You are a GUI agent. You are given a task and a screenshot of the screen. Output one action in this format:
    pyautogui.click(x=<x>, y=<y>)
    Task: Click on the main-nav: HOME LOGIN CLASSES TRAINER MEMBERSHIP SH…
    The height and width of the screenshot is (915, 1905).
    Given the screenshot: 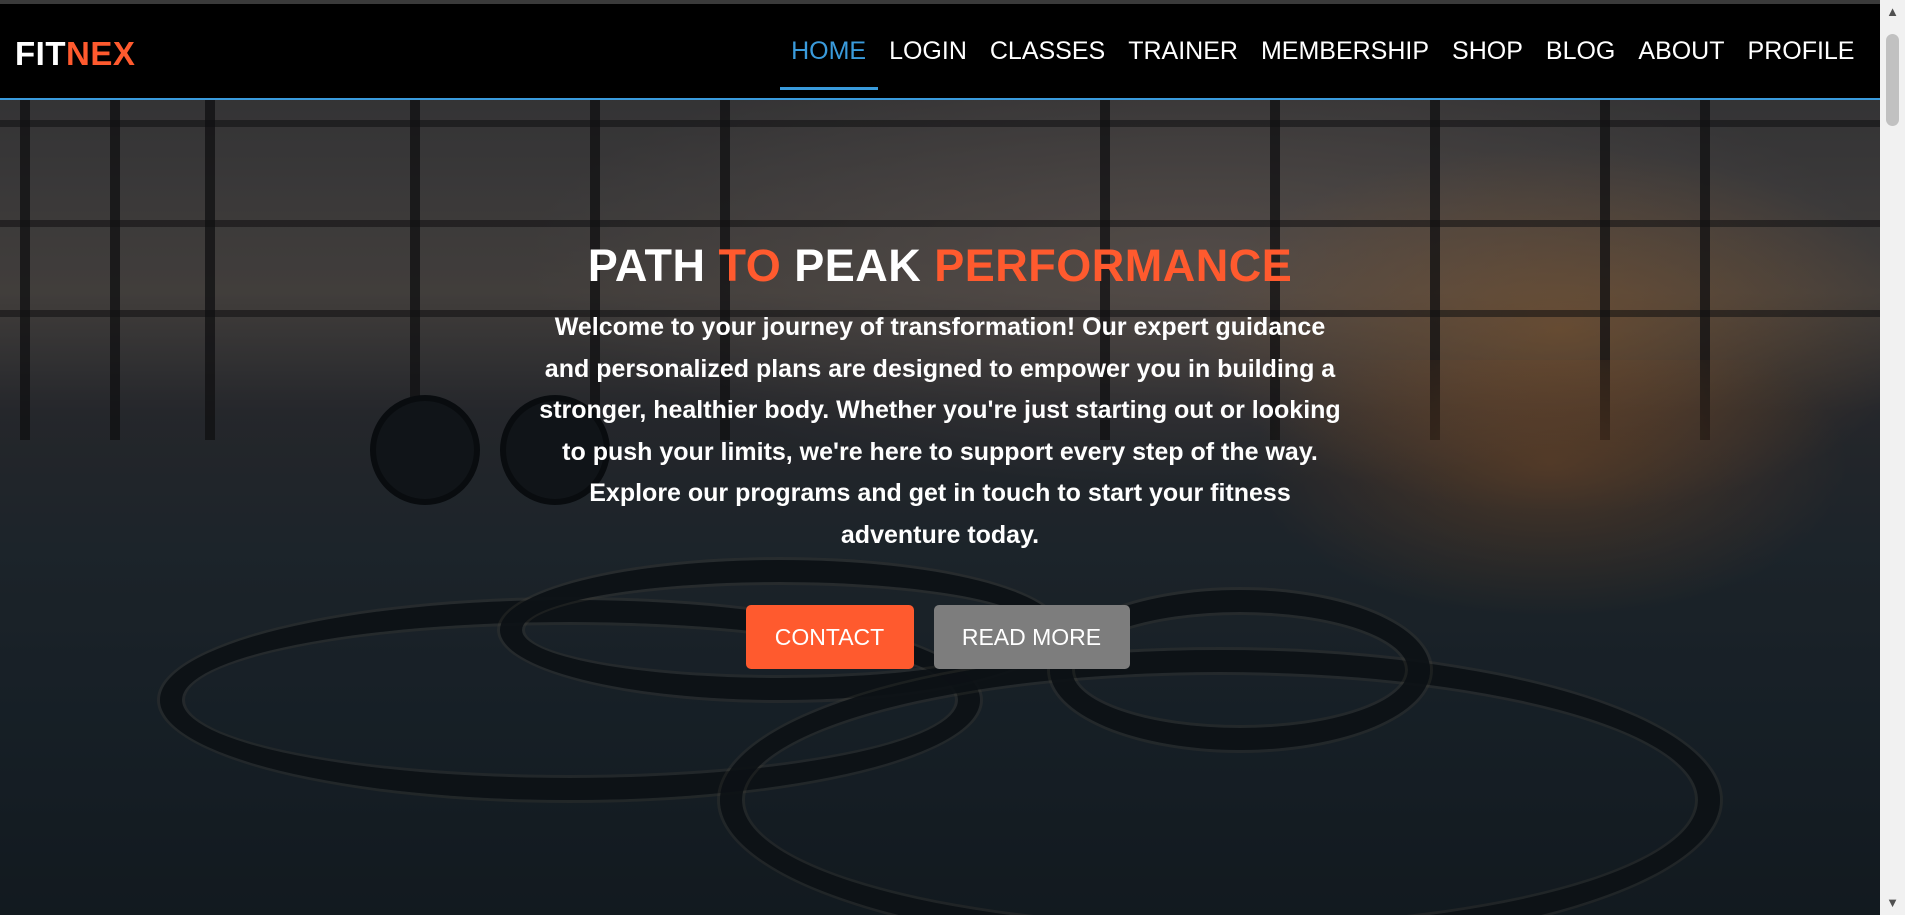 What is the action you would take?
    pyautogui.click(x=1322, y=52)
    